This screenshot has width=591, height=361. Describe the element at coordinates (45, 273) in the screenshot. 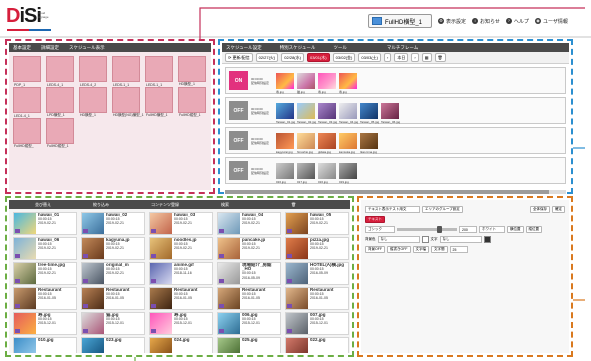

I see `content-item: tree-time.jpg 00:00:15 2019-02-21` at that location.